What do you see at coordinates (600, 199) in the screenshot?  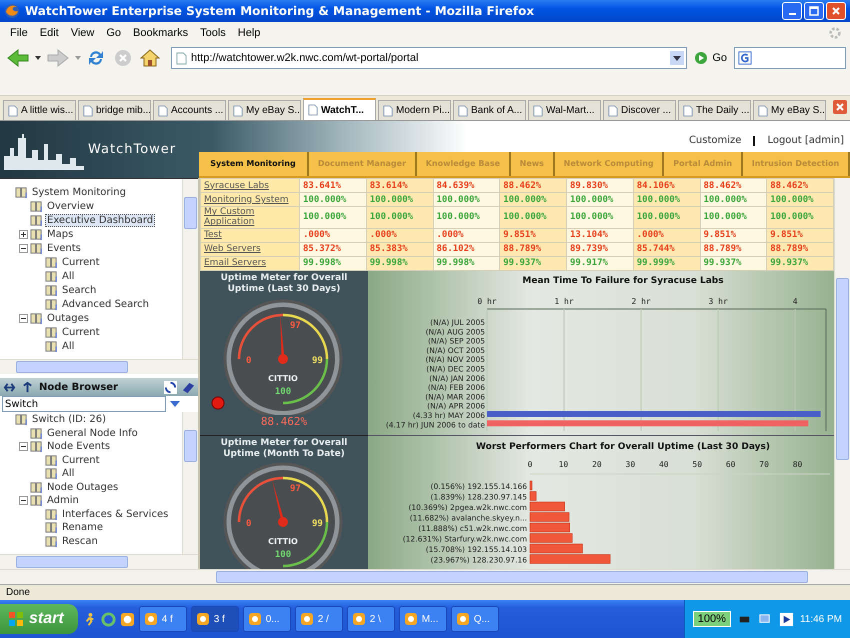 I see `table-cell: 100.000%` at bounding box center [600, 199].